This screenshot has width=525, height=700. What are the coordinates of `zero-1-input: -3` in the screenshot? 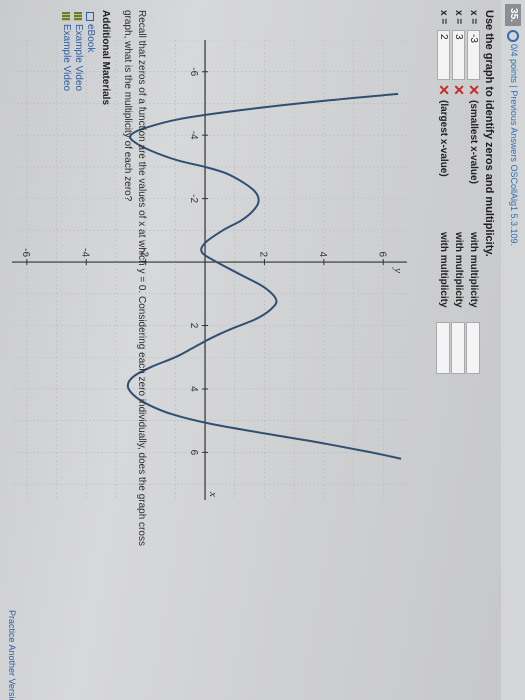 It's located at (473, 55).